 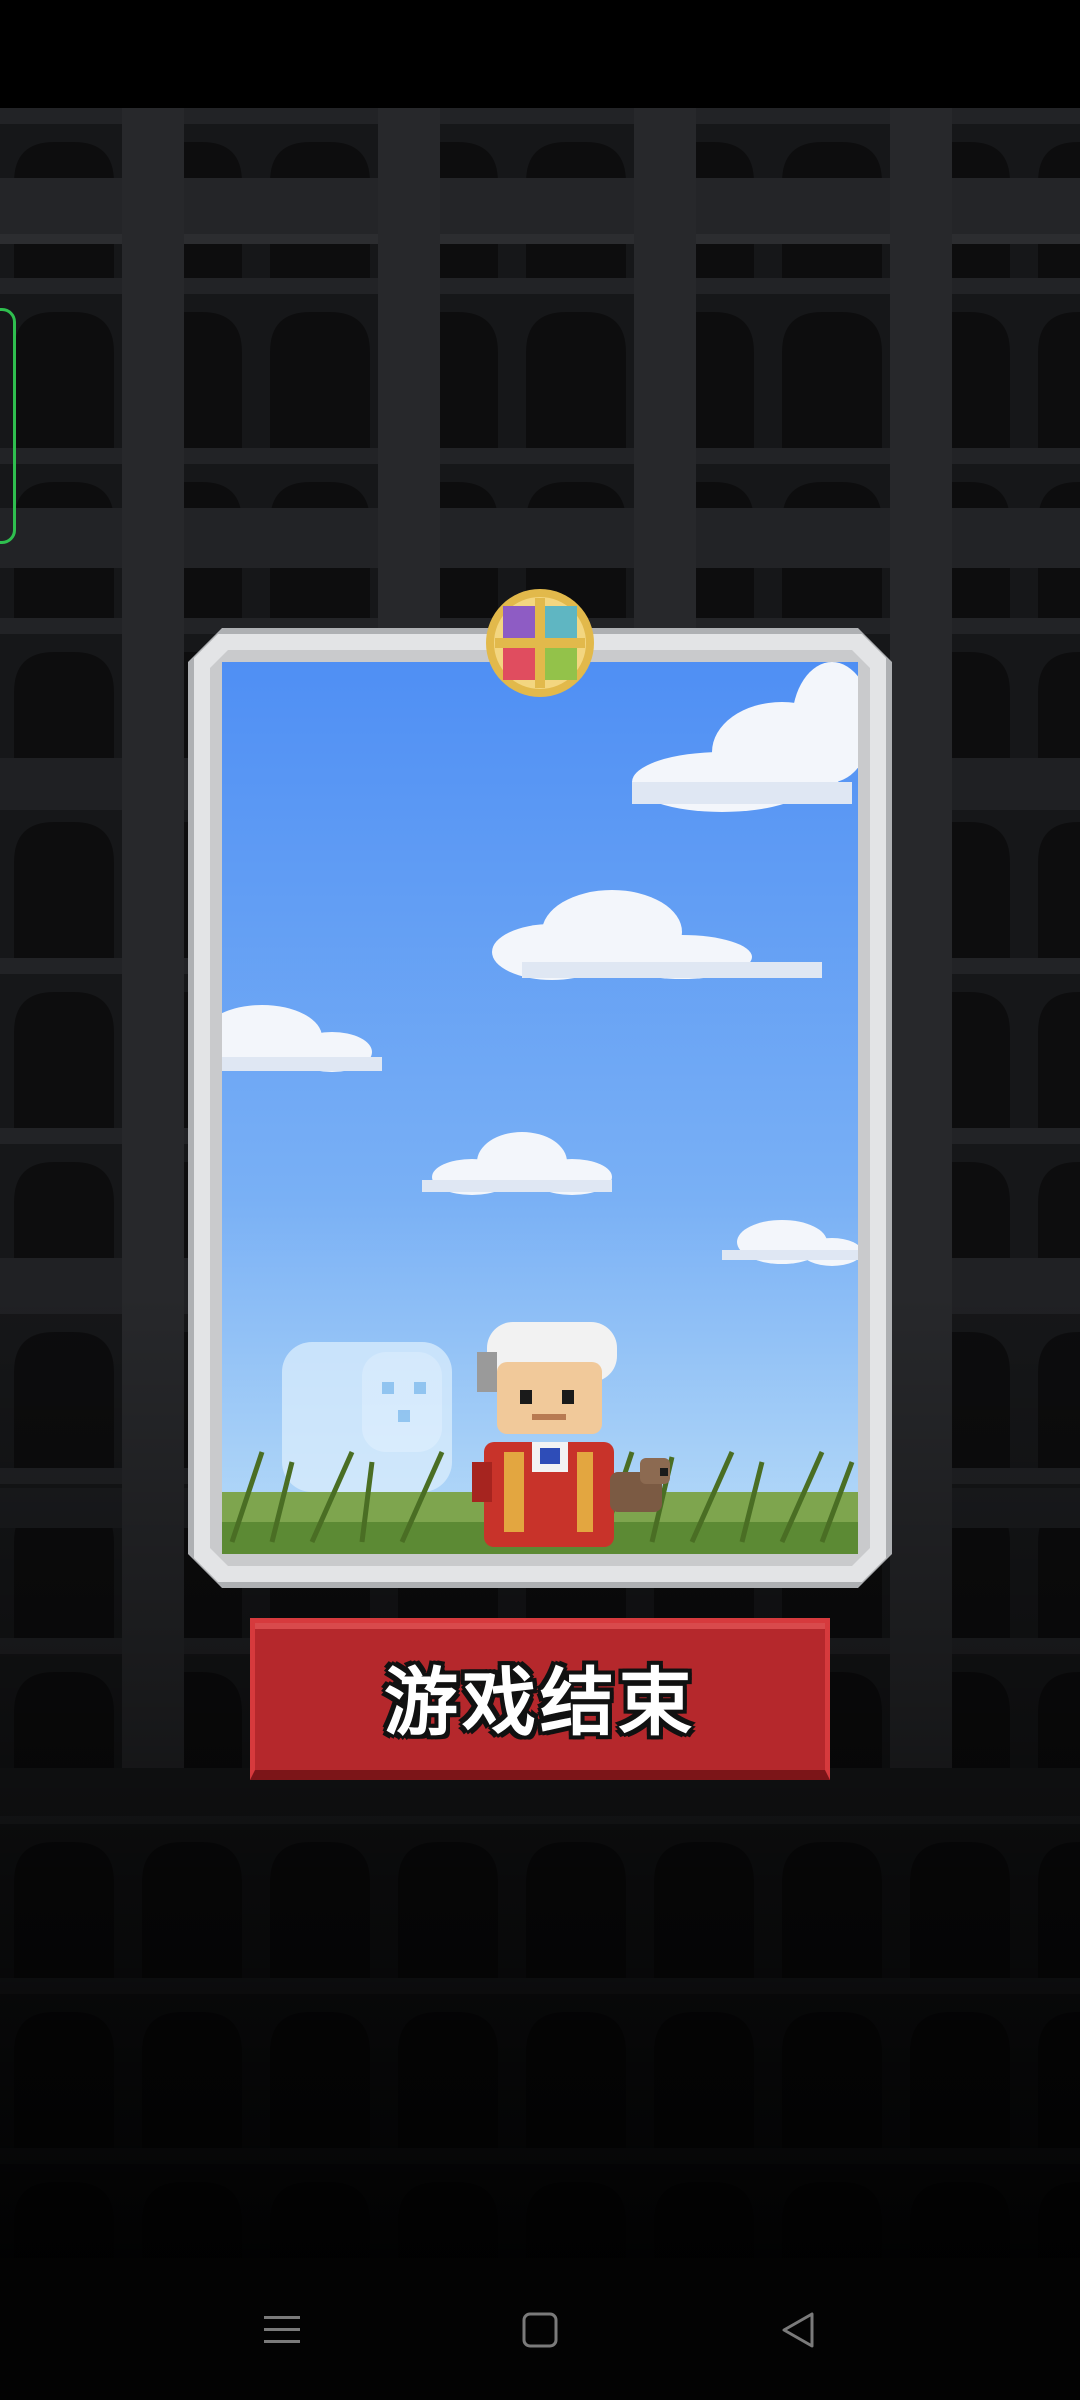 What do you see at coordinates (540, 643) in the screenshot?
I see `four-color-emblem-icon` at bounding box center [540, 643].